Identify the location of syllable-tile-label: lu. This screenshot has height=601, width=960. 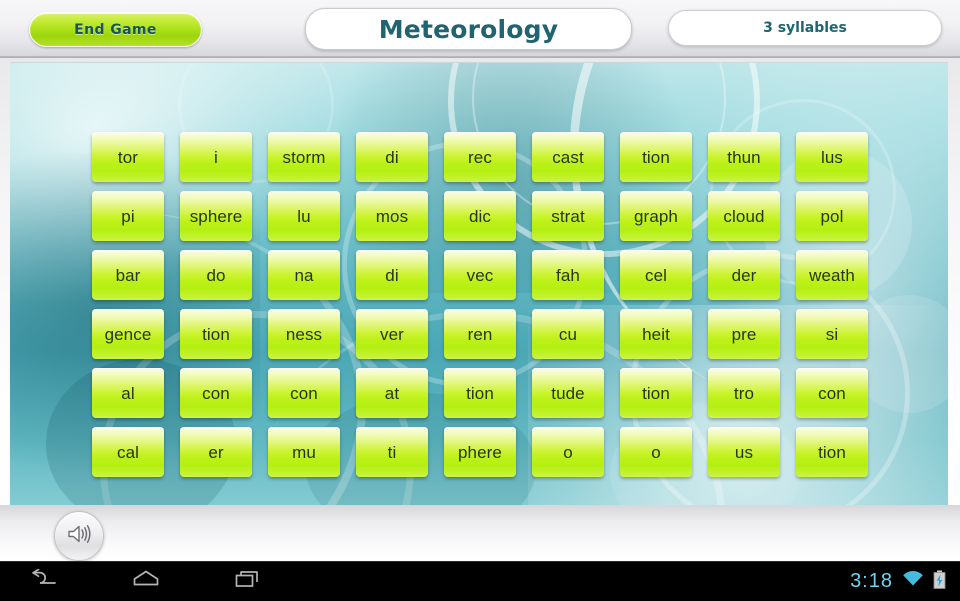
(304, 216).